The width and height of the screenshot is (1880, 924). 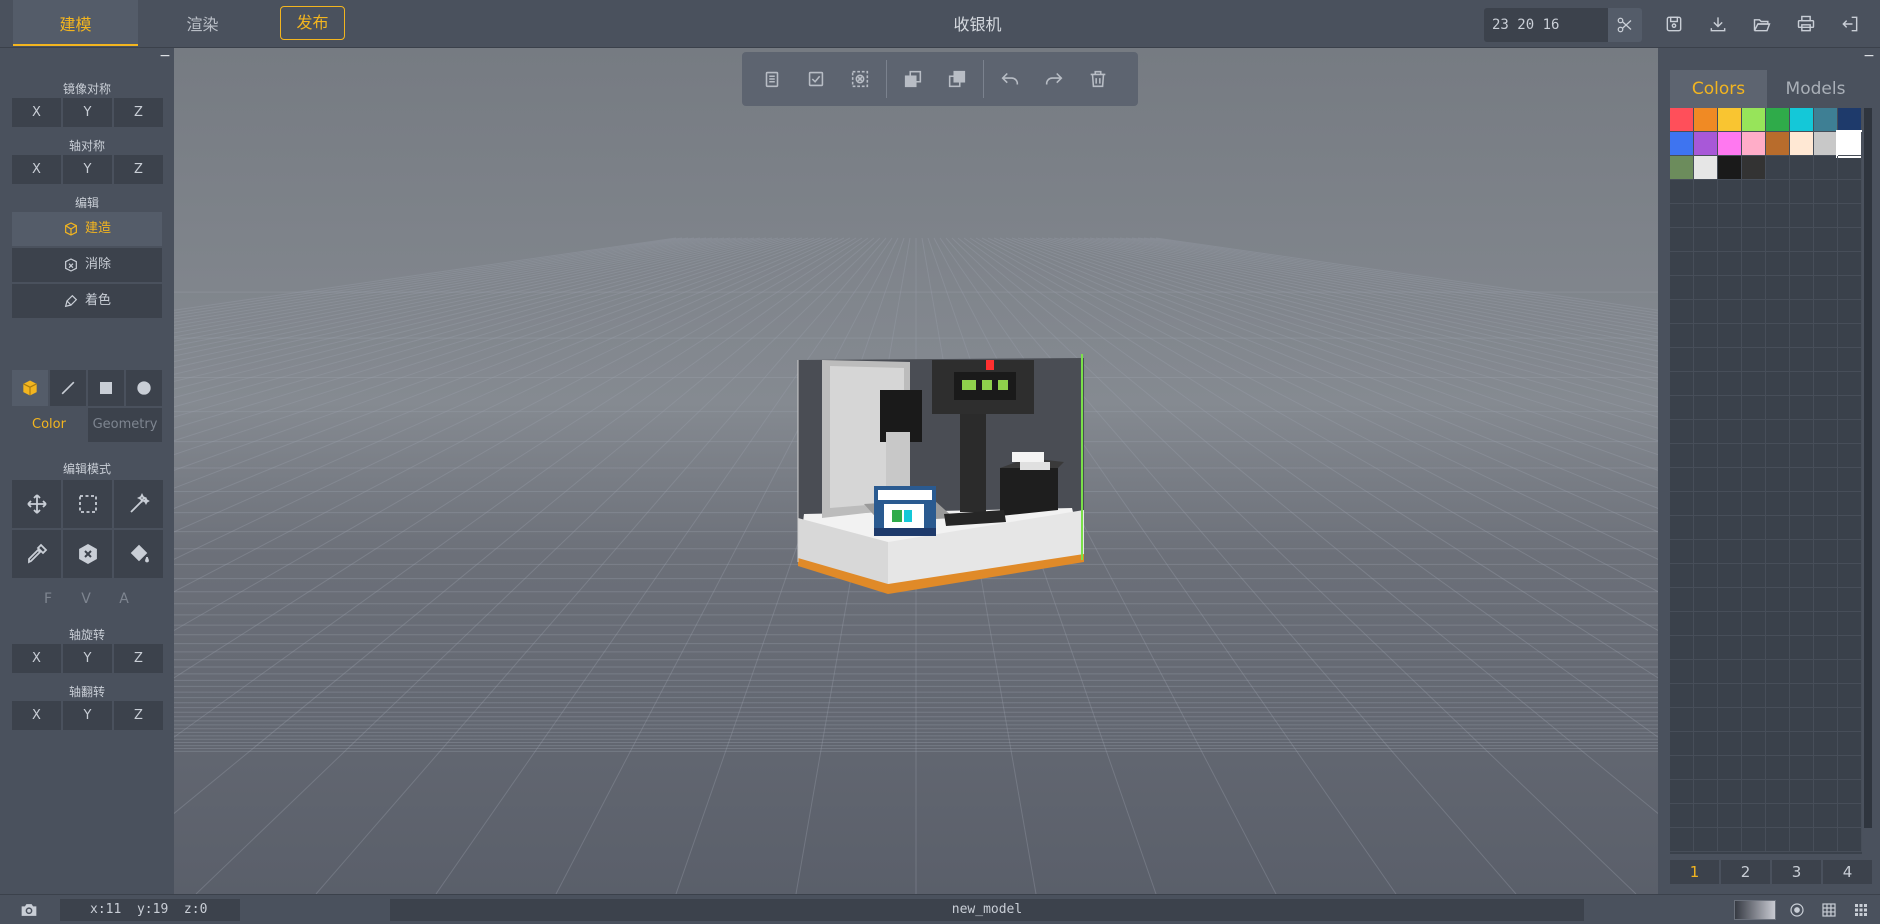 I want to click on delete-hex-icon, so click(x=87, y=554).